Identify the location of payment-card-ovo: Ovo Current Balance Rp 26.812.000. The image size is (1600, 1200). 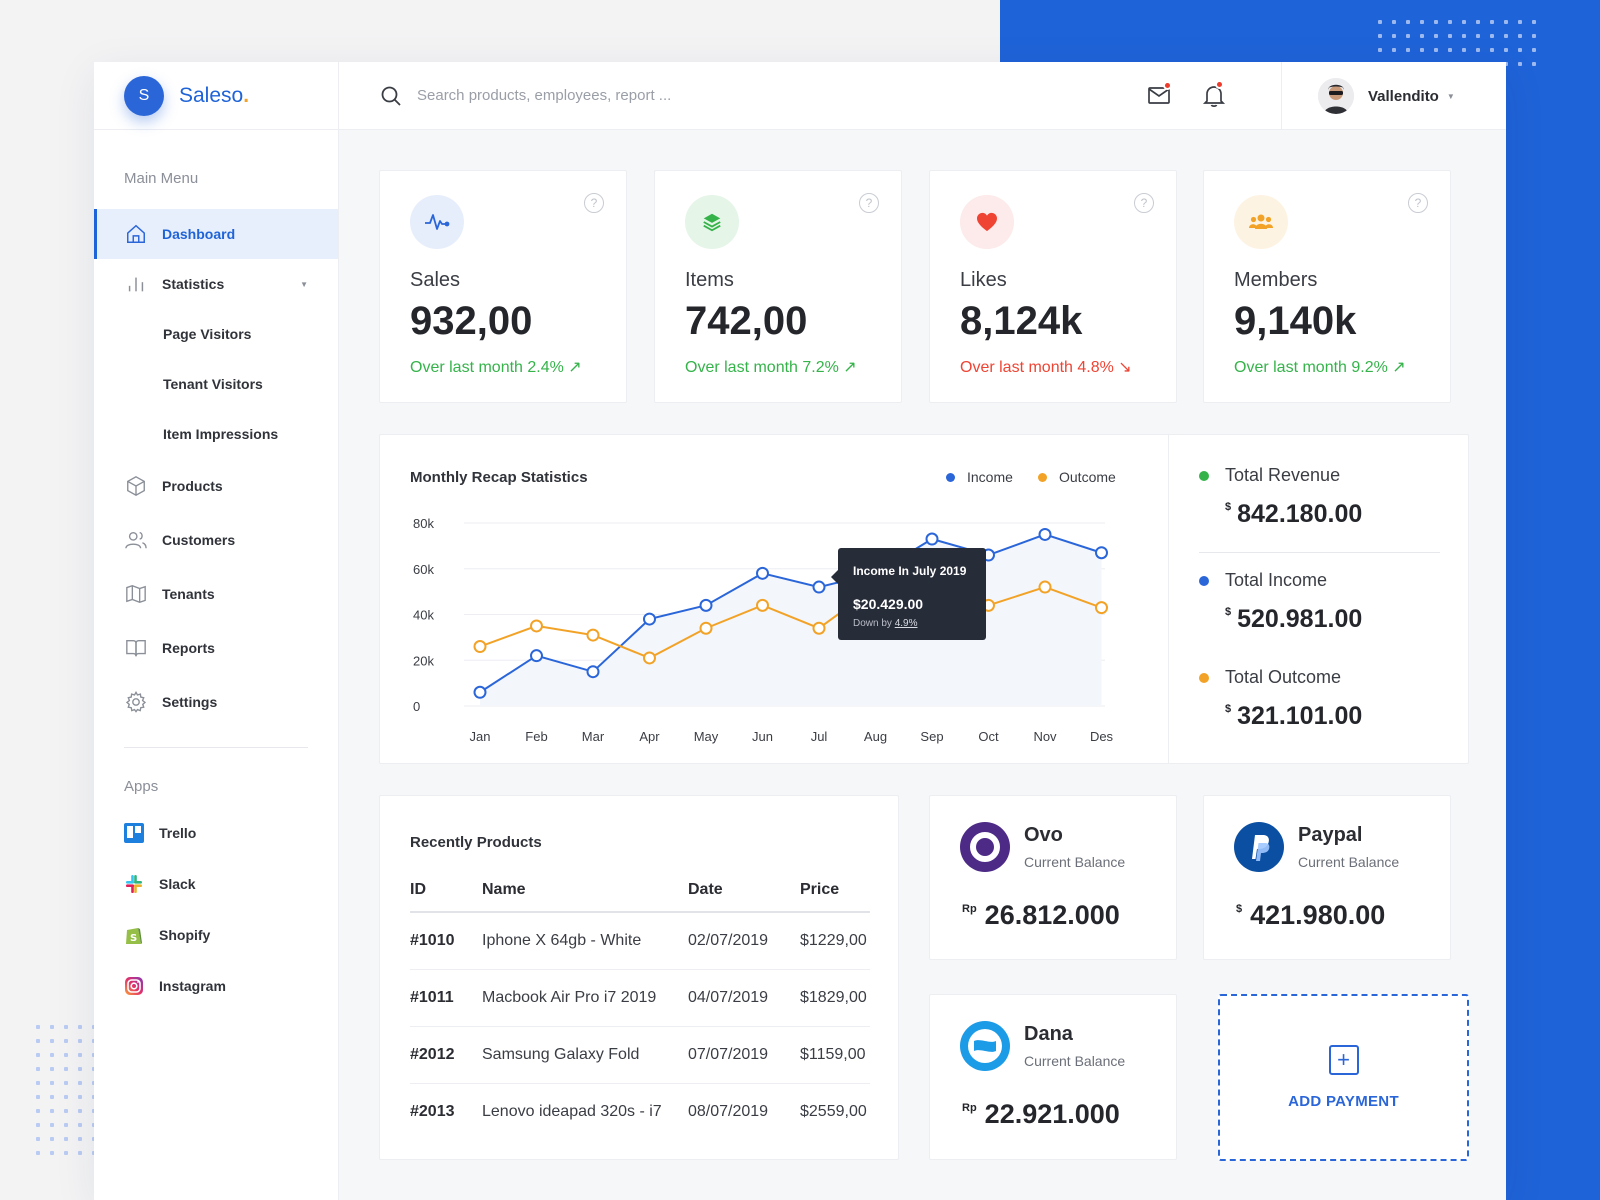
(1053, 877).